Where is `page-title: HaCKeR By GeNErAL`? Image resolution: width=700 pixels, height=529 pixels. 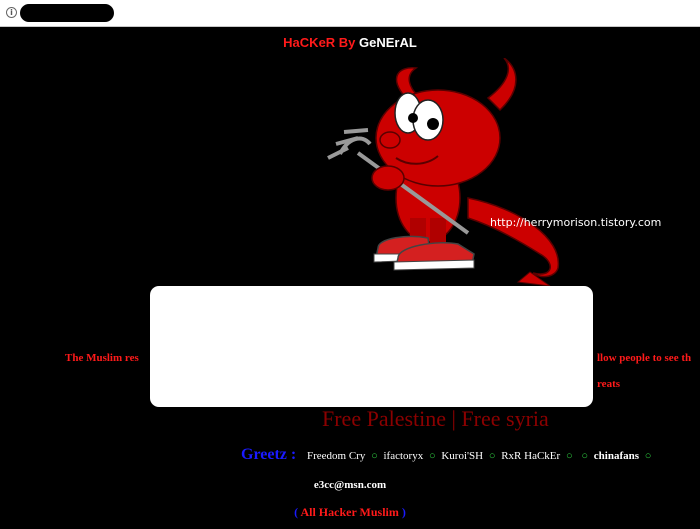 page-title: HaCKeR By GeNErAL is located at coordinates (350, 42).